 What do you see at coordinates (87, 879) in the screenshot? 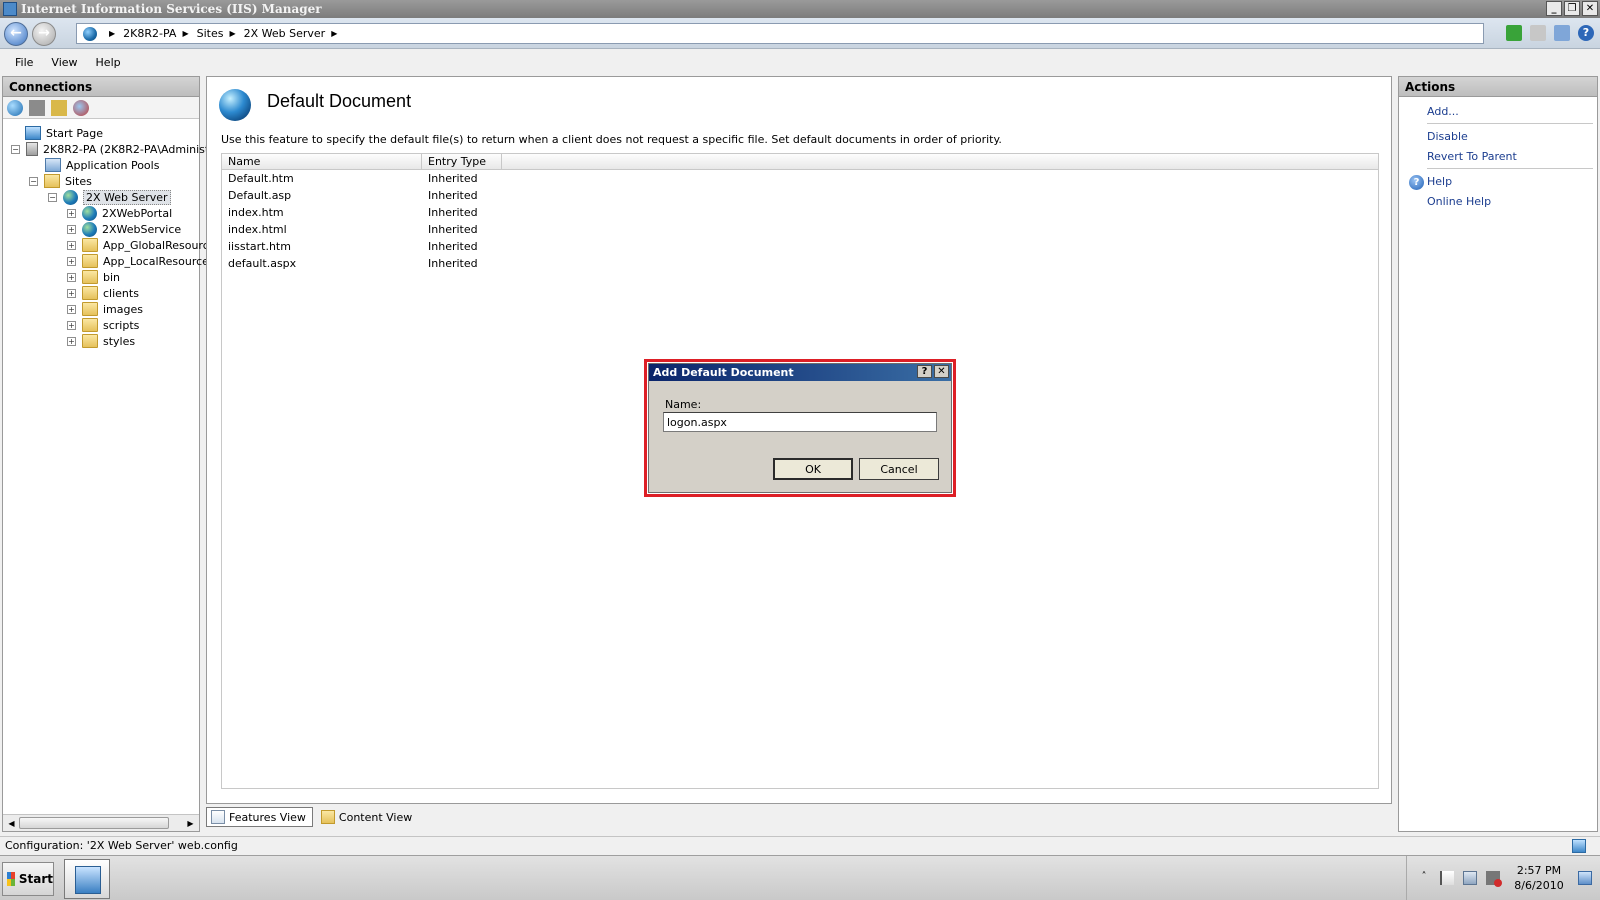
I see `taskbar-iis-manager` at bounding box center [87, 879].